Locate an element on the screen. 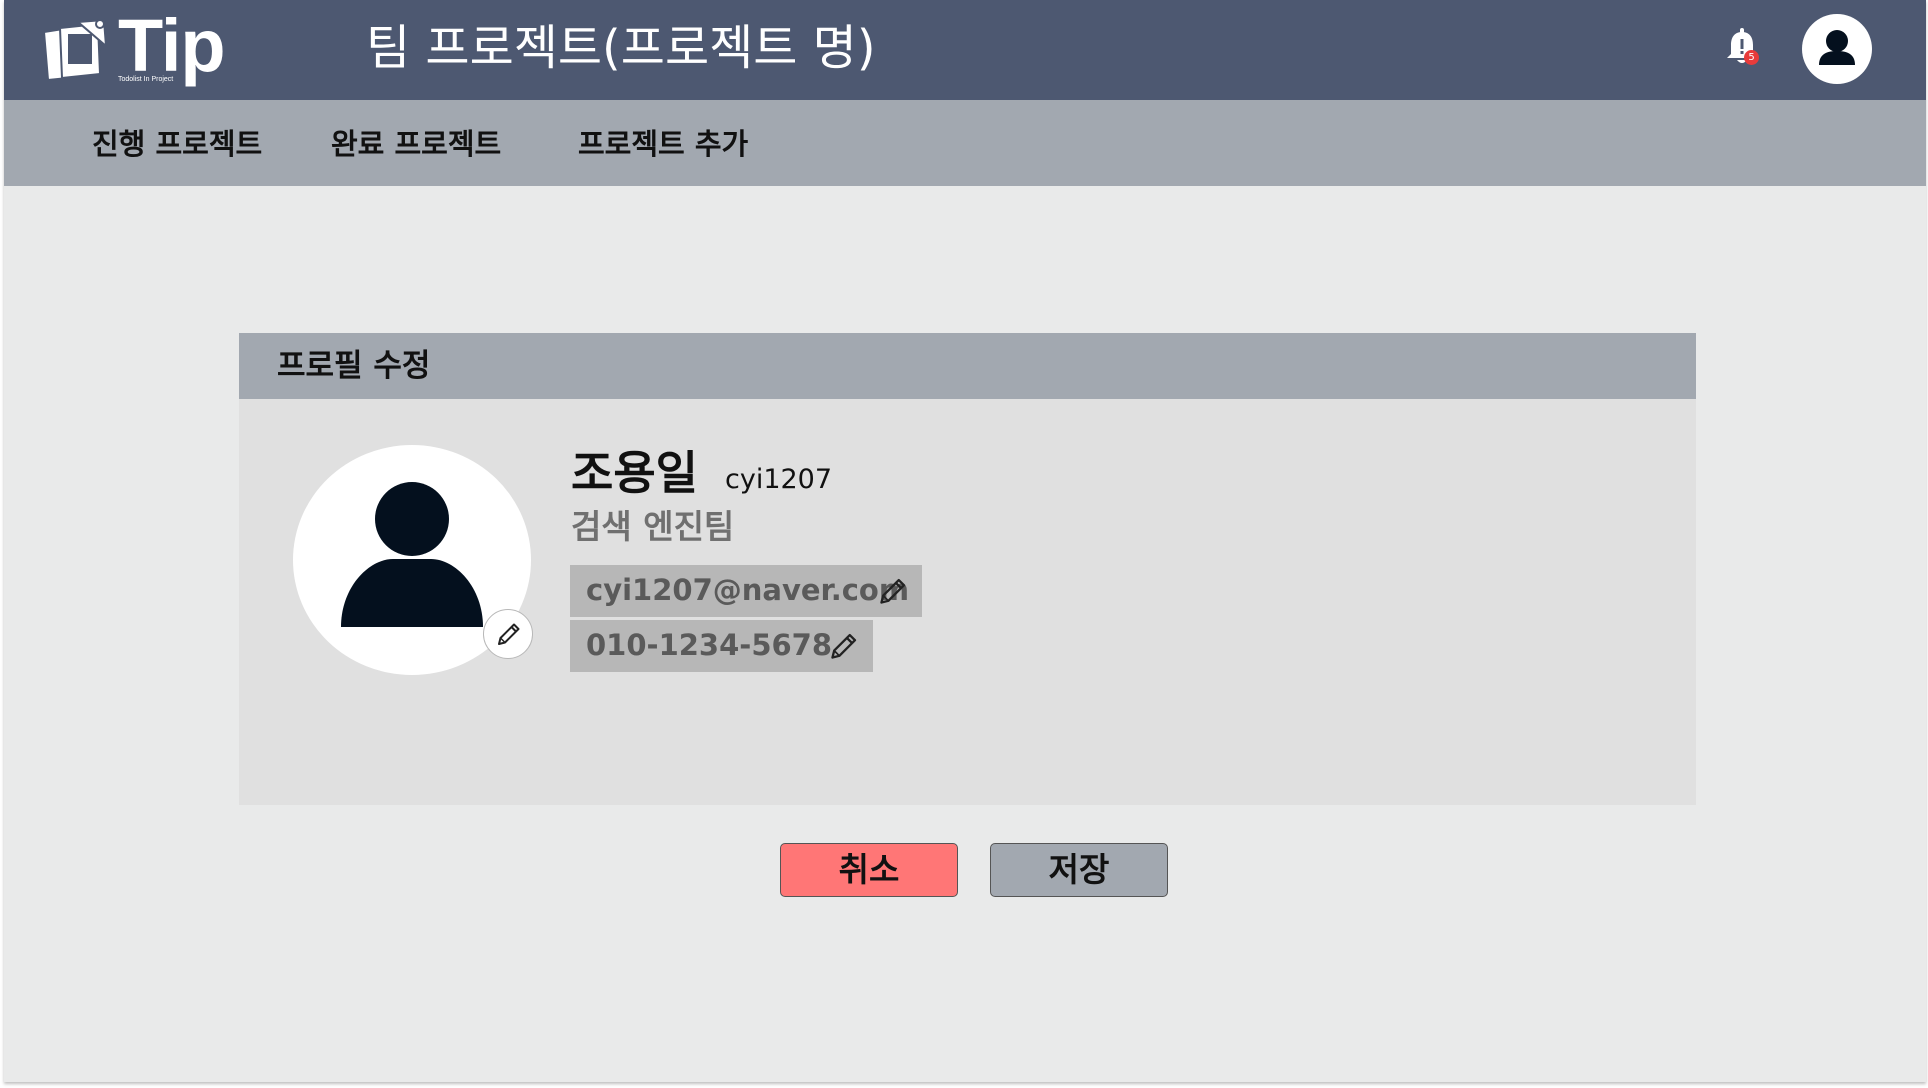 The height and width of the screenshot is (1088, 1928). user-avatar-icon is located at coordinates (1837, 47).